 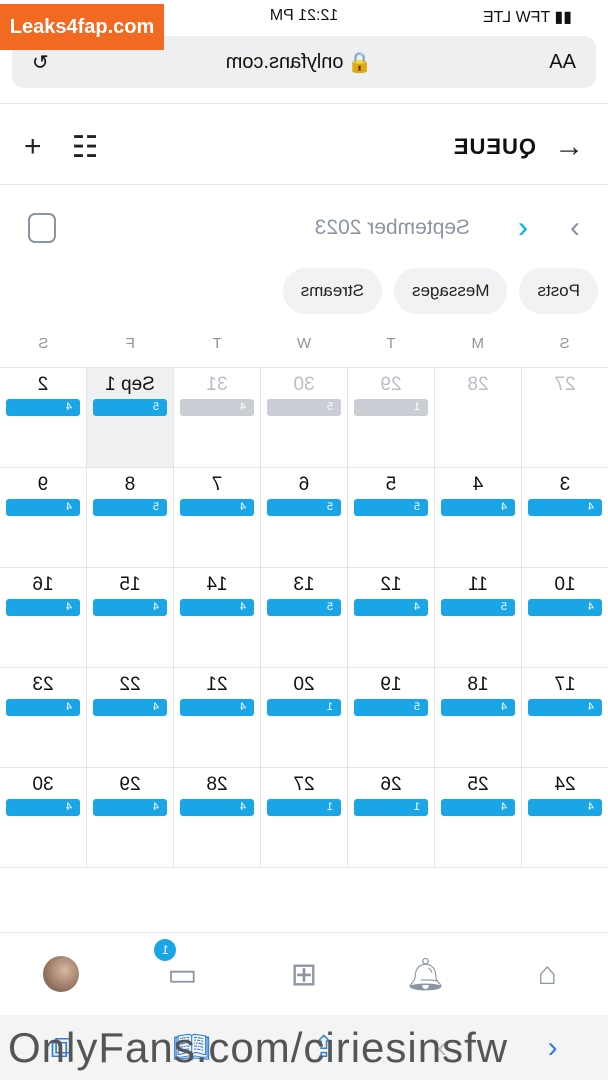 I want to click on calendar-day: 29 1, so click(x=390, y=417).